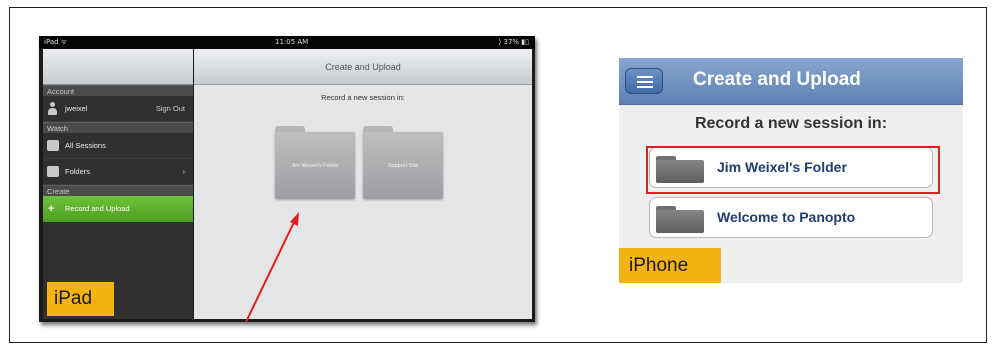 Image resolution: width=995 pixels, height=349 pixels. What do you see at coordinates (118, 109) in the screenshot?
I see `sidebar-item-user: jweixel Sign Out` at bounding box center [118, 109].